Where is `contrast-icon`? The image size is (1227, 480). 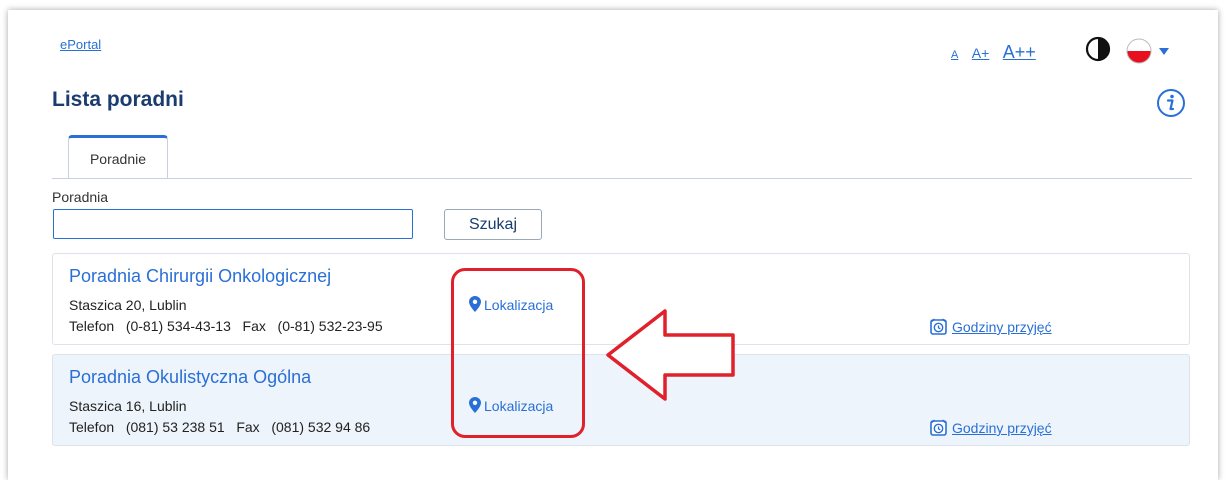 contrast-icon is located at coordinates (1098, 49).